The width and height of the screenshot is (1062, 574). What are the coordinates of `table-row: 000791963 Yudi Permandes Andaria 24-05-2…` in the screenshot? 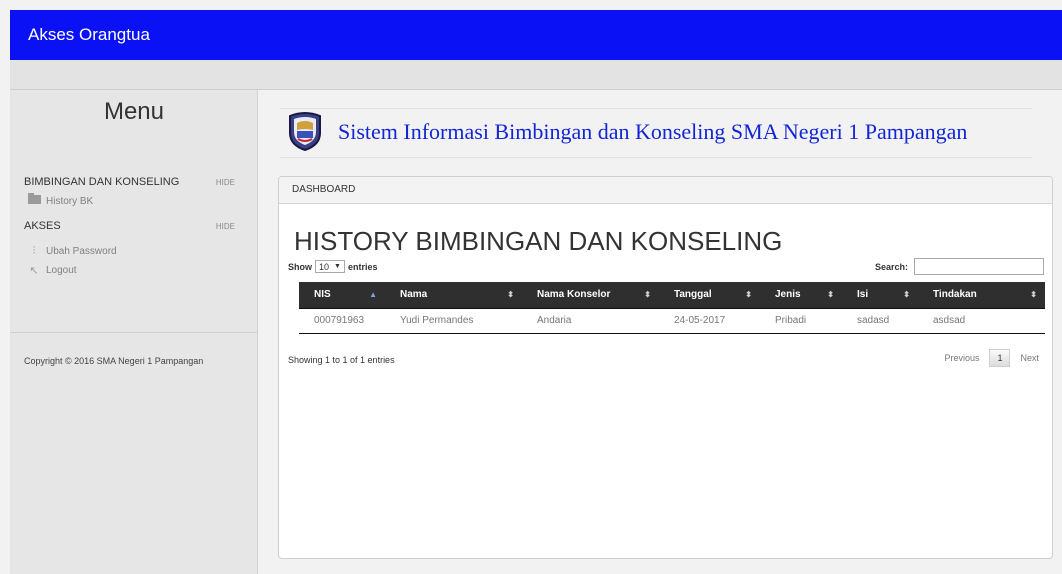 It's located at (672, 321).